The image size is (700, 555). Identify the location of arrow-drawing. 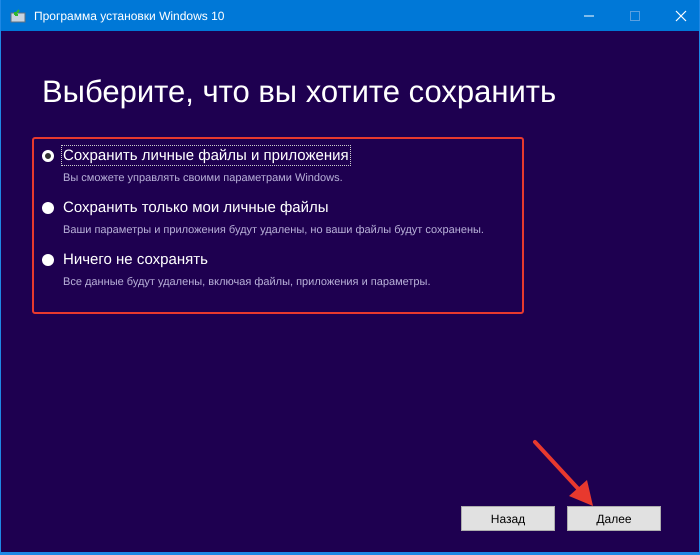
(563, 473).